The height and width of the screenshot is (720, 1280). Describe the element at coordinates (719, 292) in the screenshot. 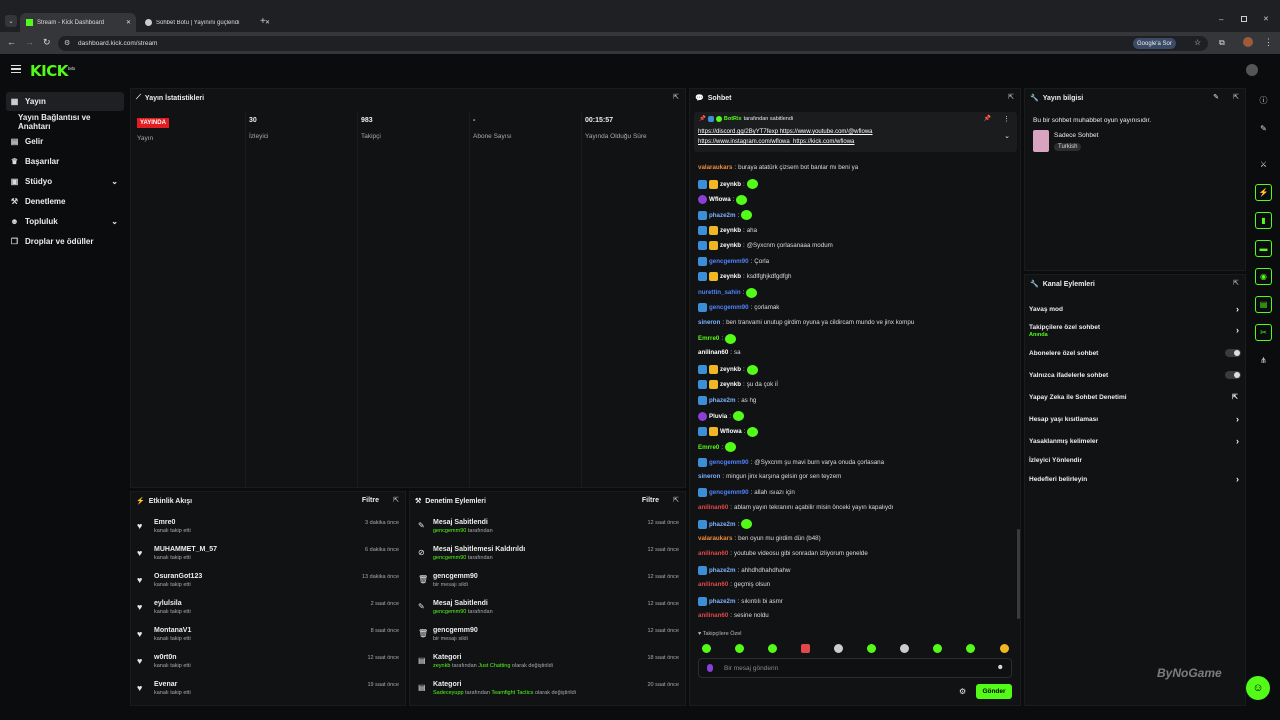

I see `chat-username: nurettin_sahin` at that location.